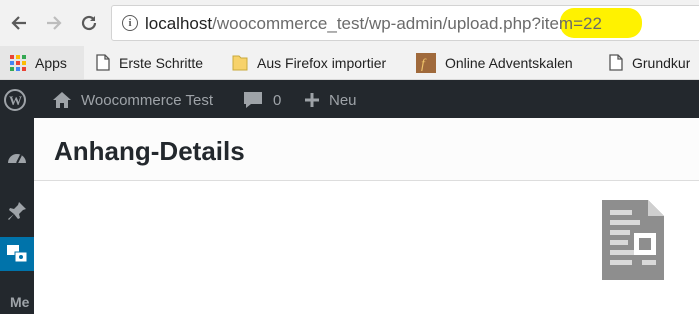 This screenshot has height=314, width=699. Describe the element at coordinates (509, 62) in the screenshot. I see `bookmark-label: Online Adventskalen` at that location.